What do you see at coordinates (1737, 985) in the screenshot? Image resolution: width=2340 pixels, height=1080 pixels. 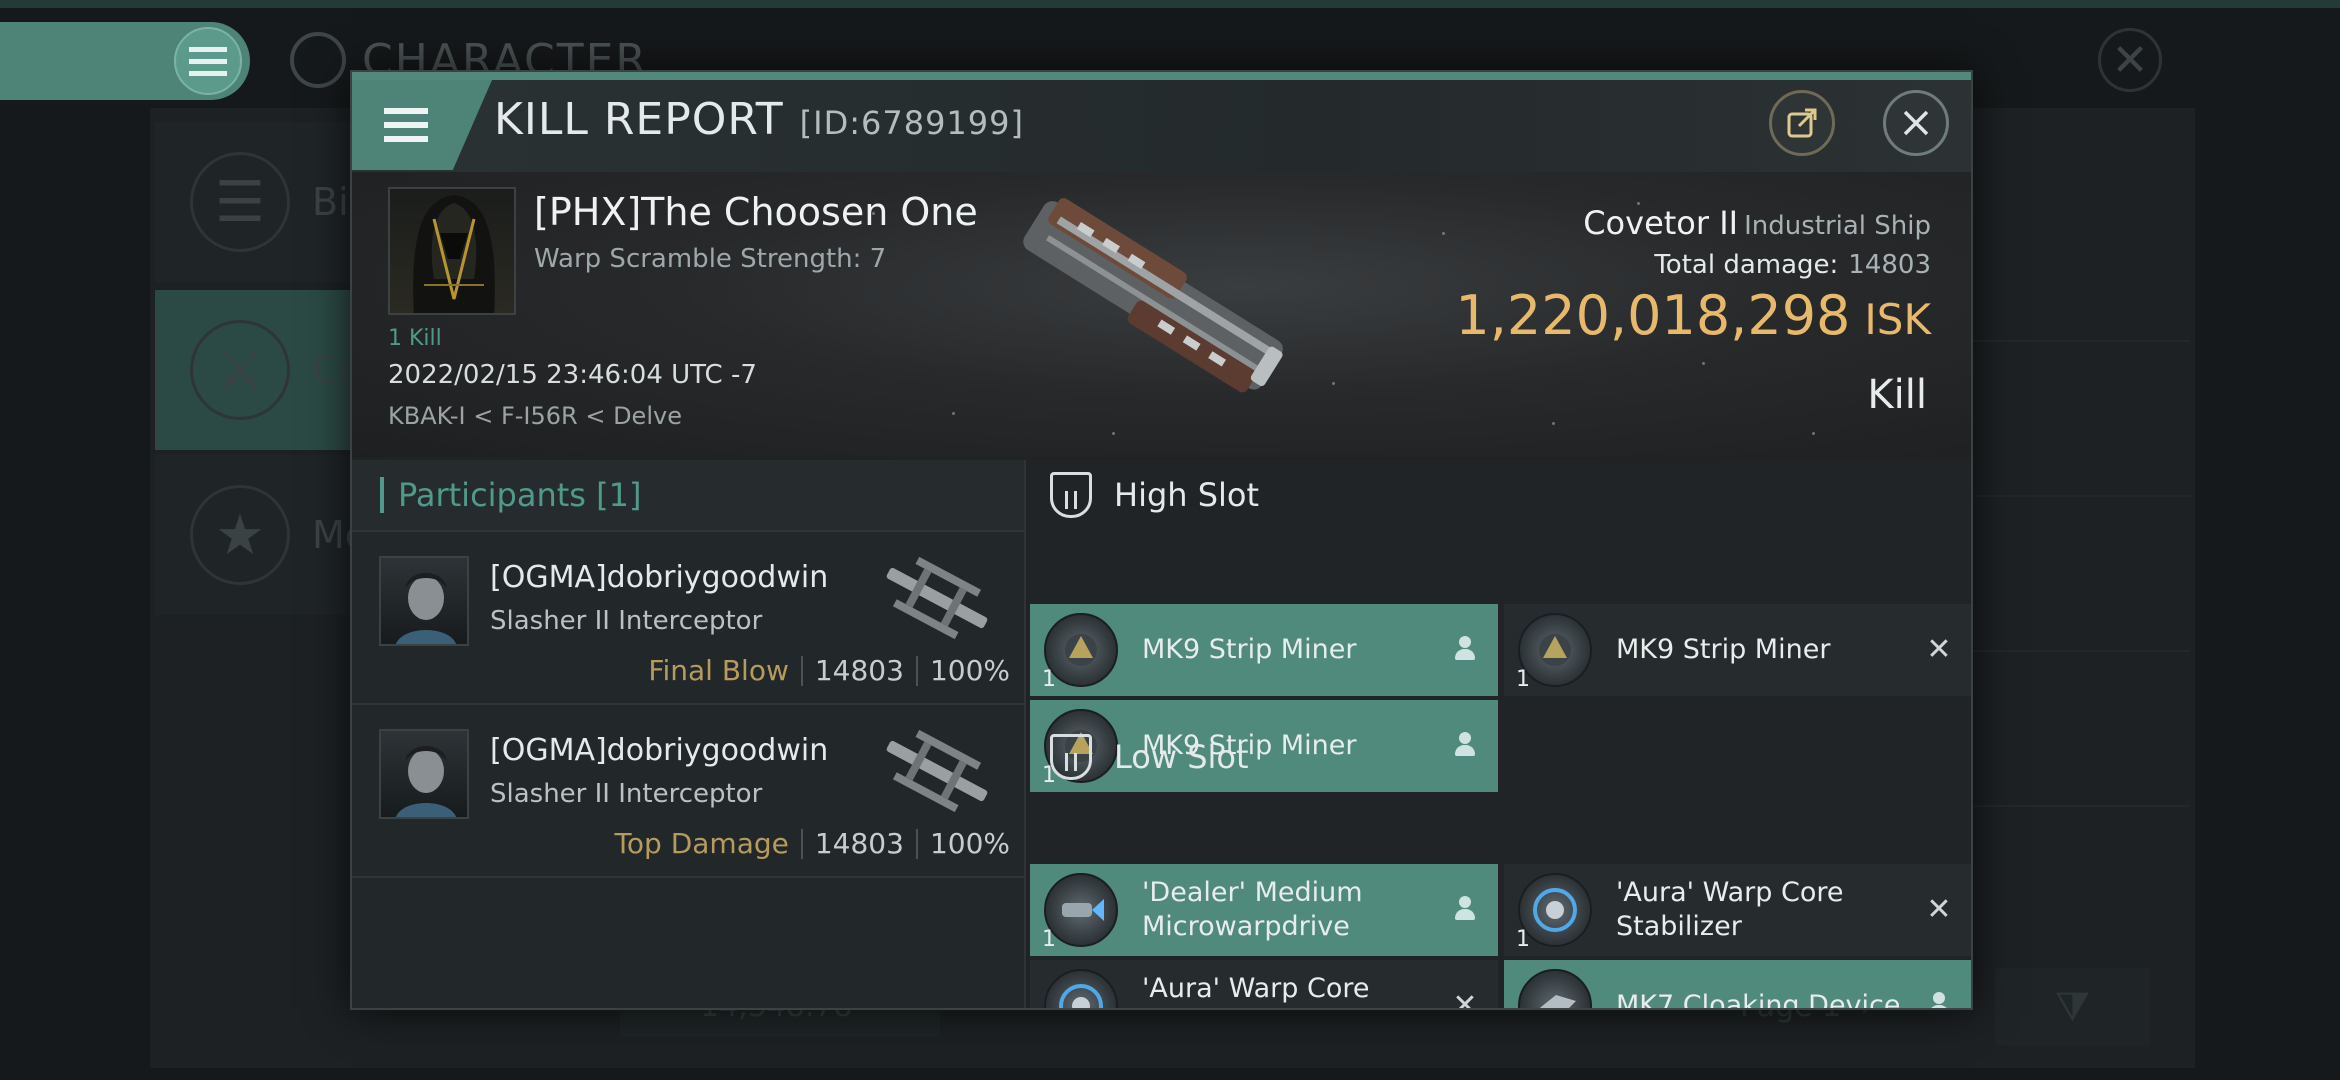 I see `module-slot: 1 MK7 Cloaking Device` at bounding box center [1737, 985].